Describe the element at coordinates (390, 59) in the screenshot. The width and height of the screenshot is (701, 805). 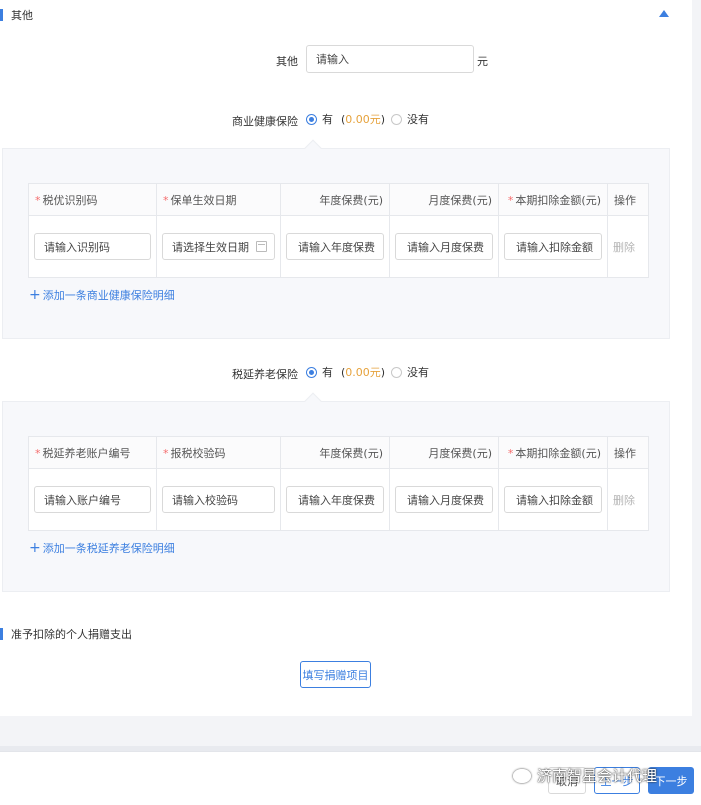
I see `other-input: 请输入` at that location.